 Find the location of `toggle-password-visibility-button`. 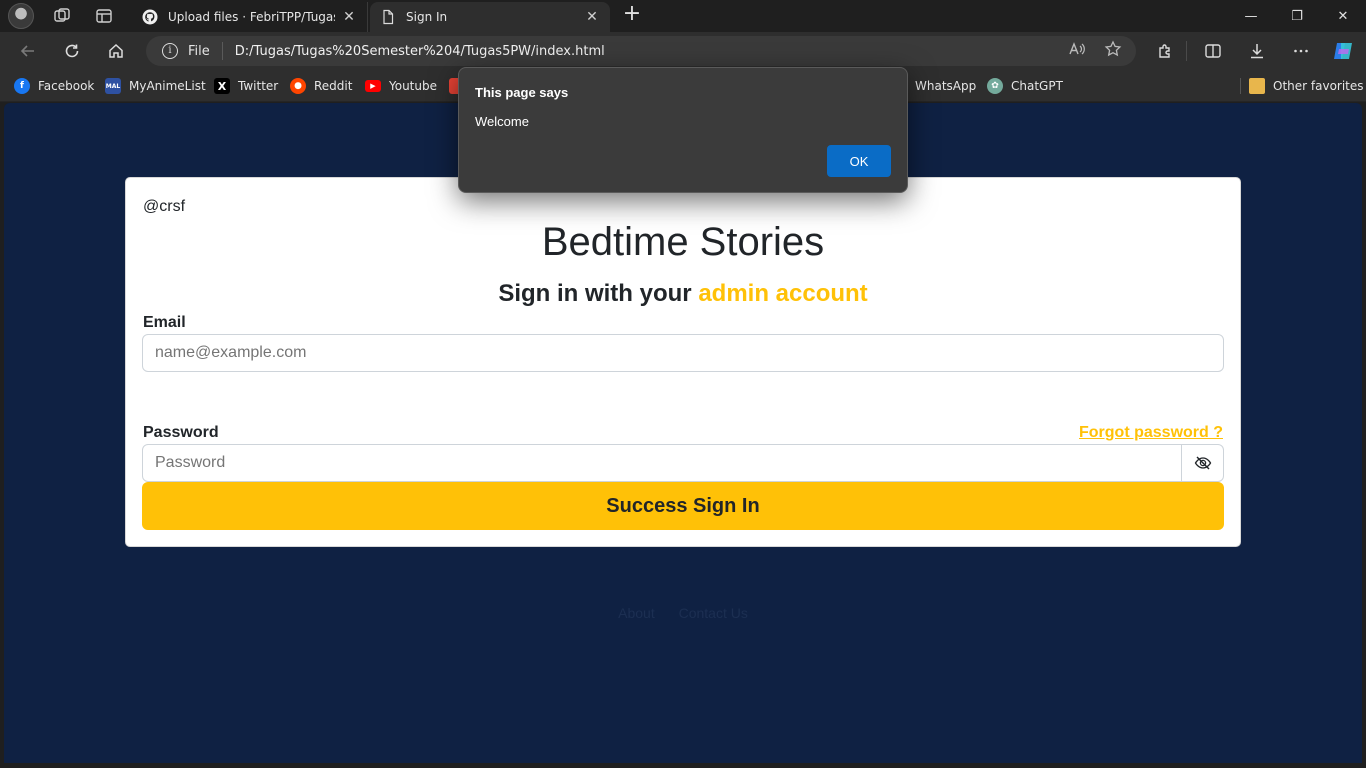

toggle-password-visibility-button is located at coordinates (1203, 463).